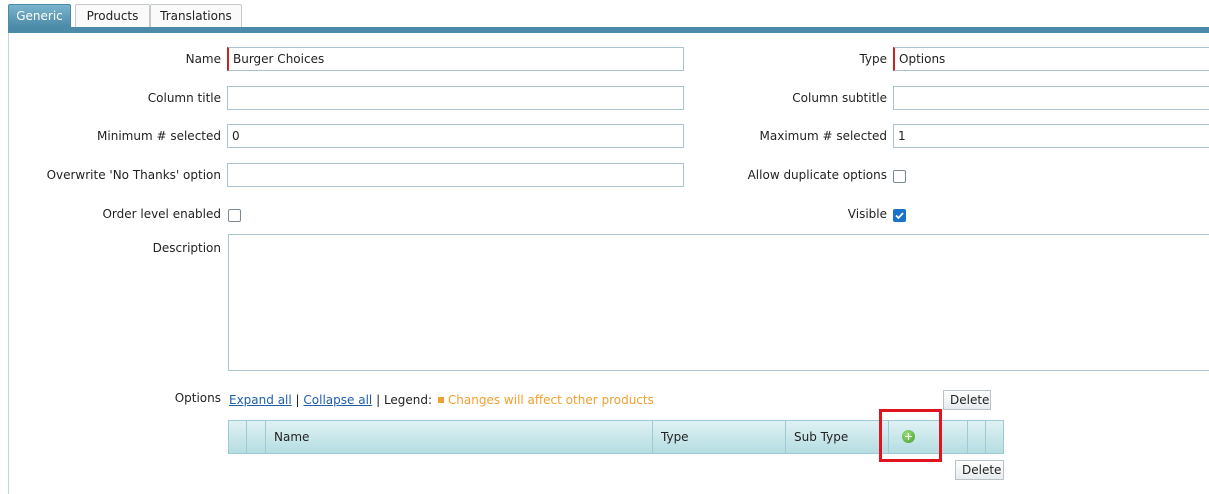  Describe the element at coordinates (112, 15) in the screenshot. I see `tab-products: Products` at that location.